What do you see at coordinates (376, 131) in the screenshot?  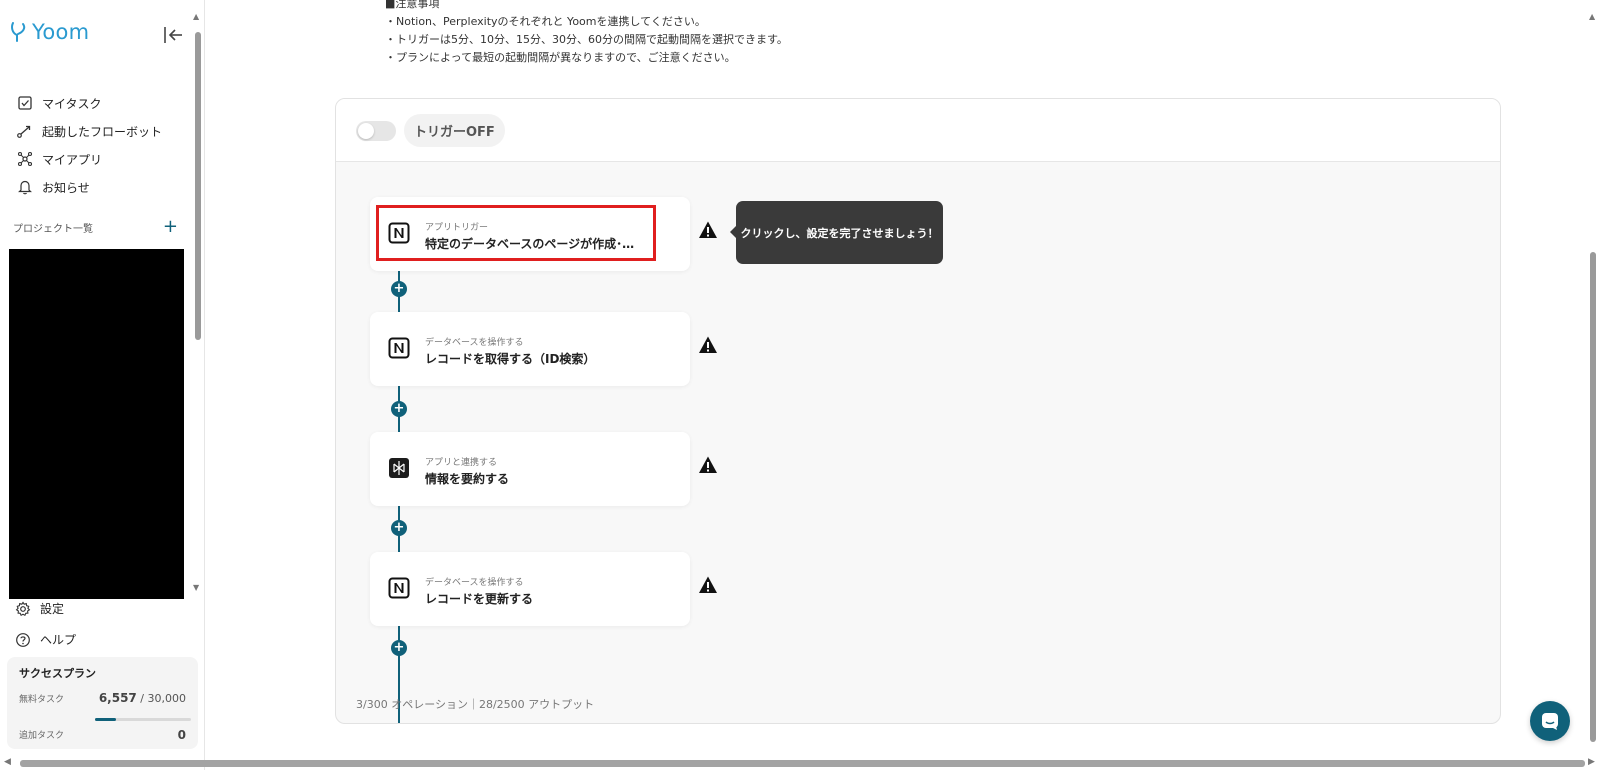 I see `trigger-toggle` at bounding box center [376, 131].